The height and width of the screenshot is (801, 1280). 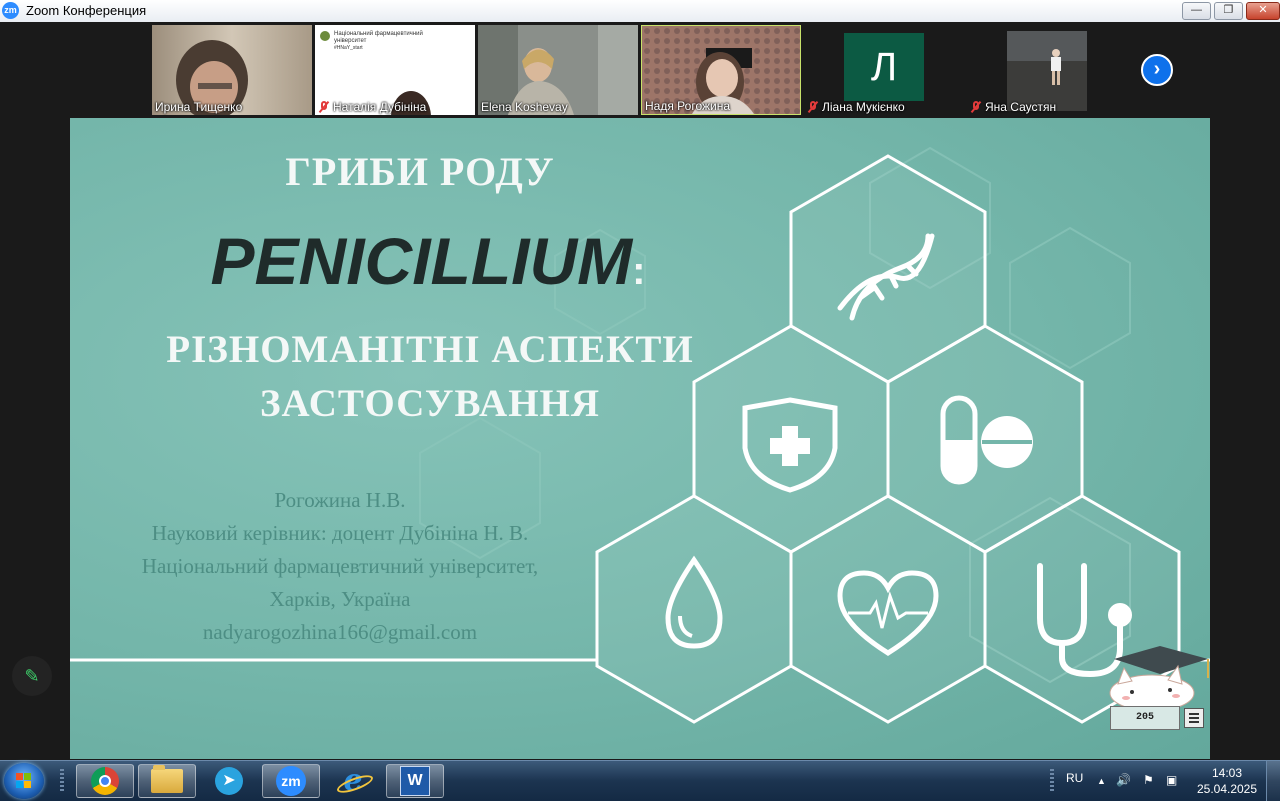 I want to click on start-button, so click(x=24, y=781).